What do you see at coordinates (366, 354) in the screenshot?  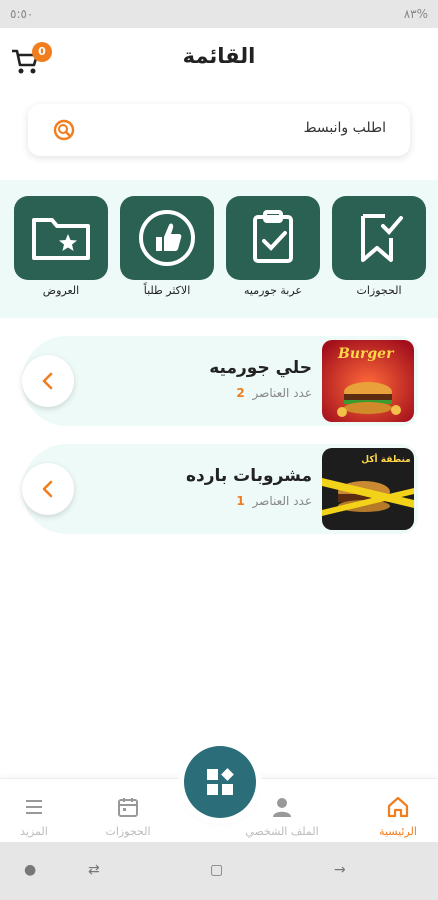 I see `burger-image-text: Burger` at bounding box center [366, 354].